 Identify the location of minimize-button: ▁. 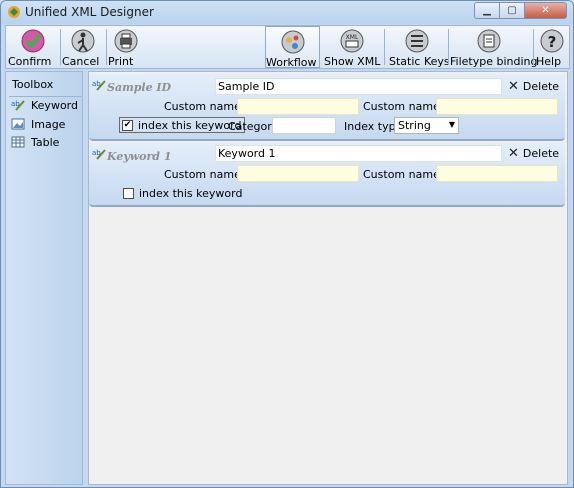
(487, 10).